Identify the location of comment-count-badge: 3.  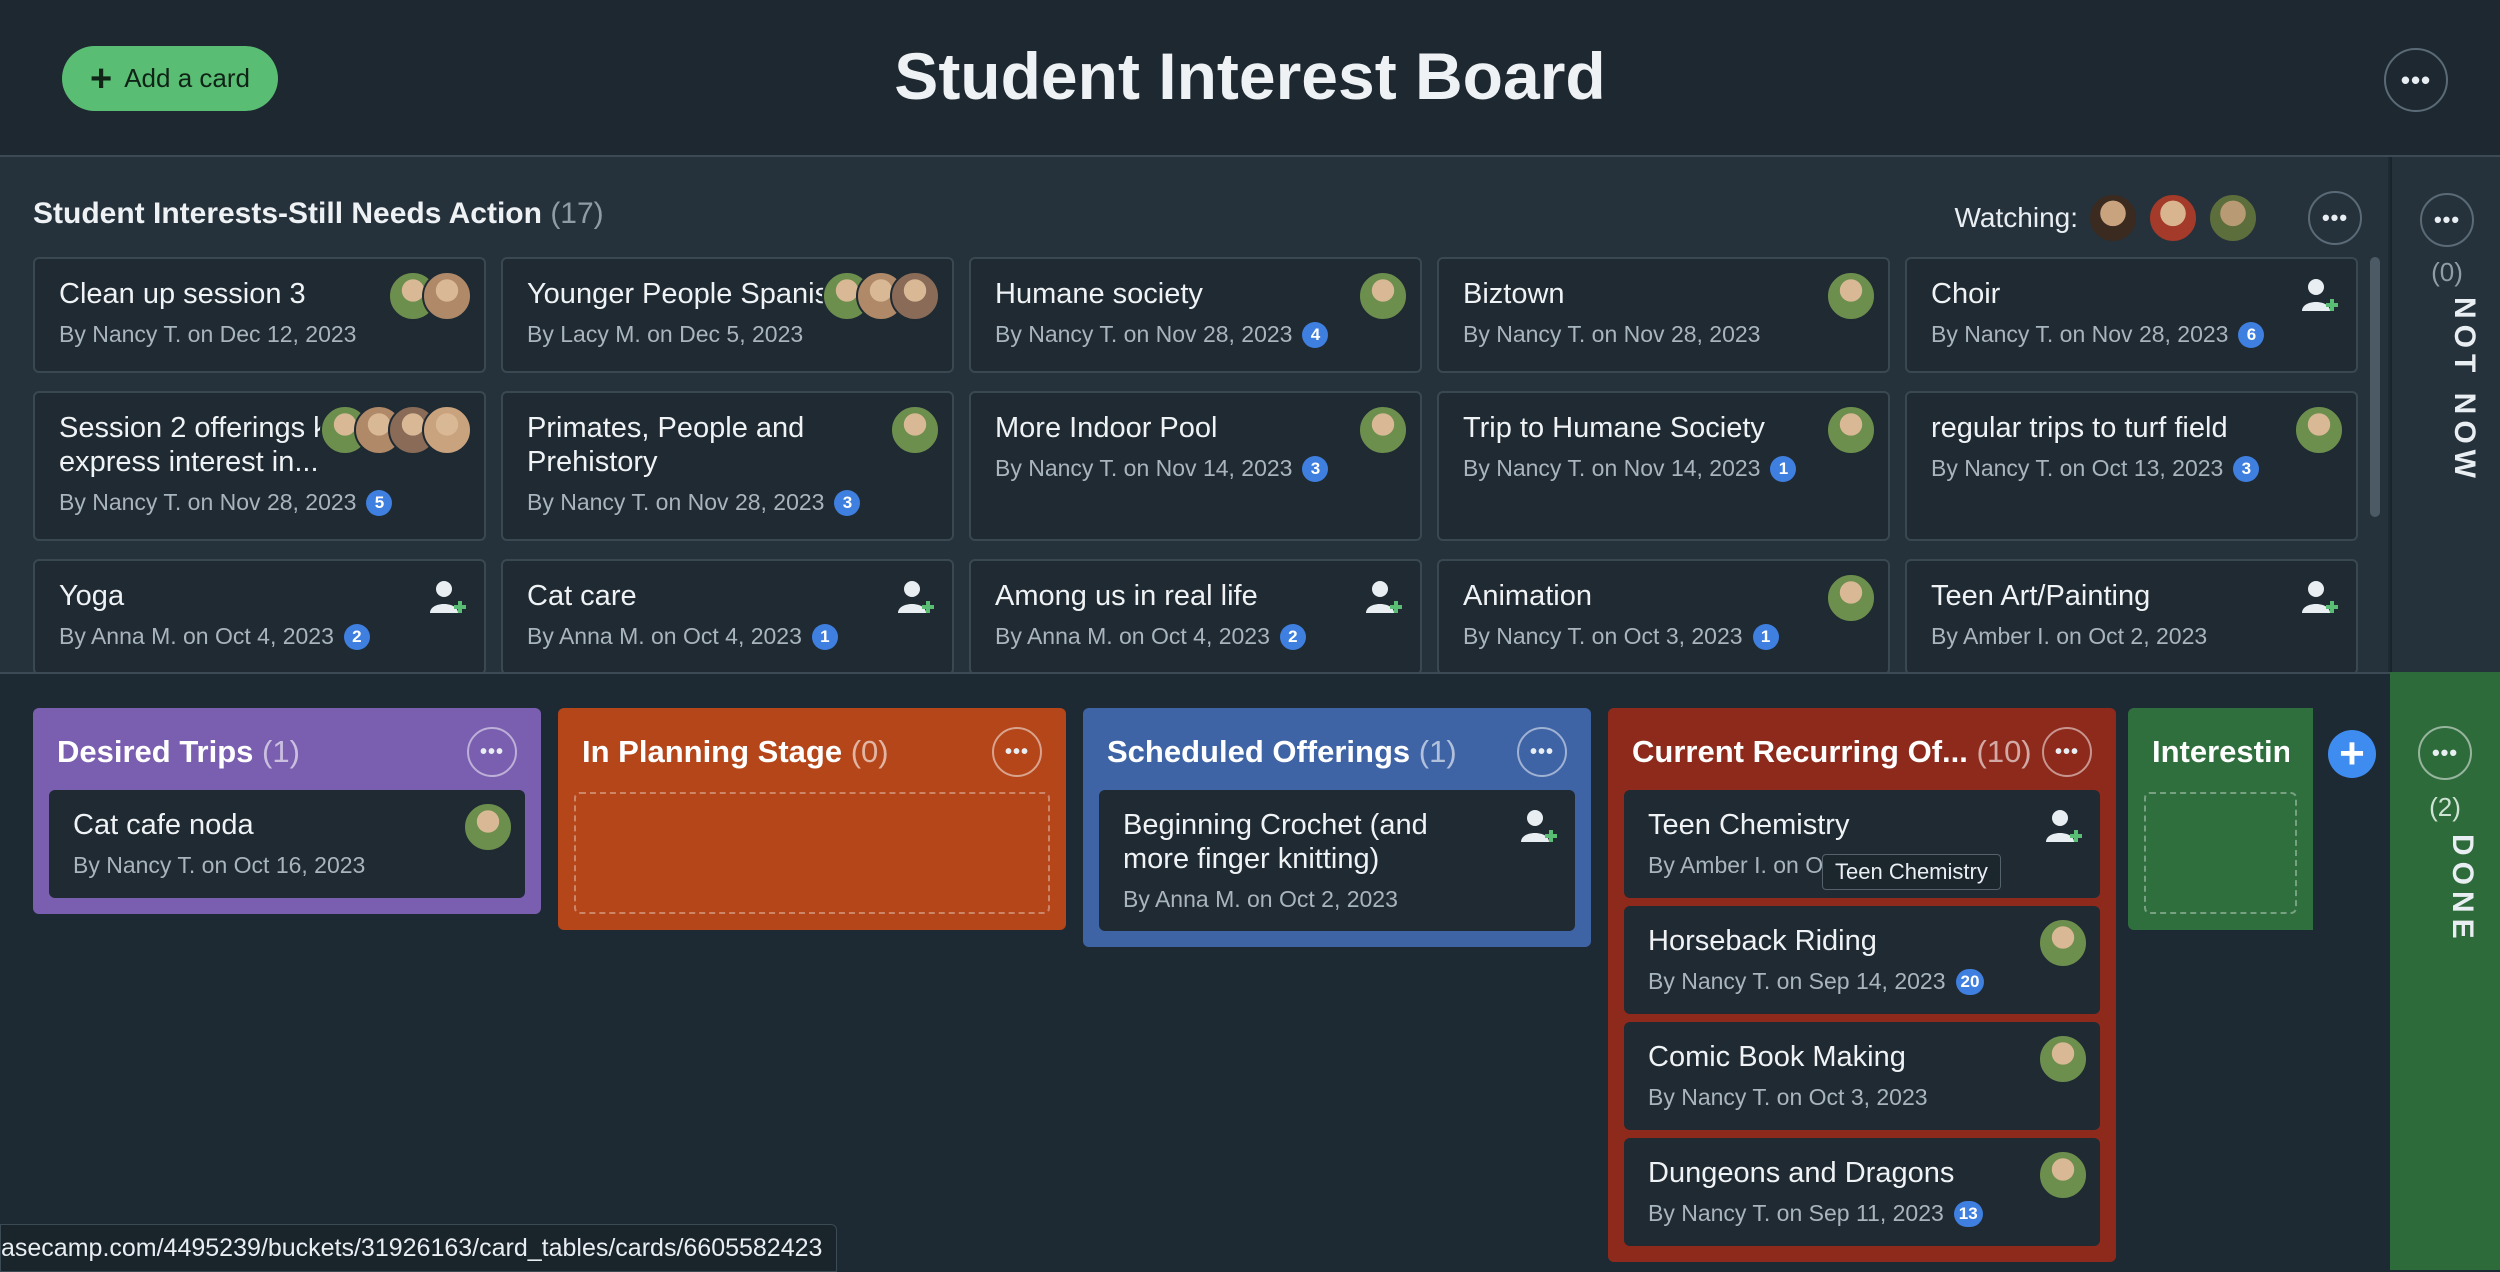
(847, 502).